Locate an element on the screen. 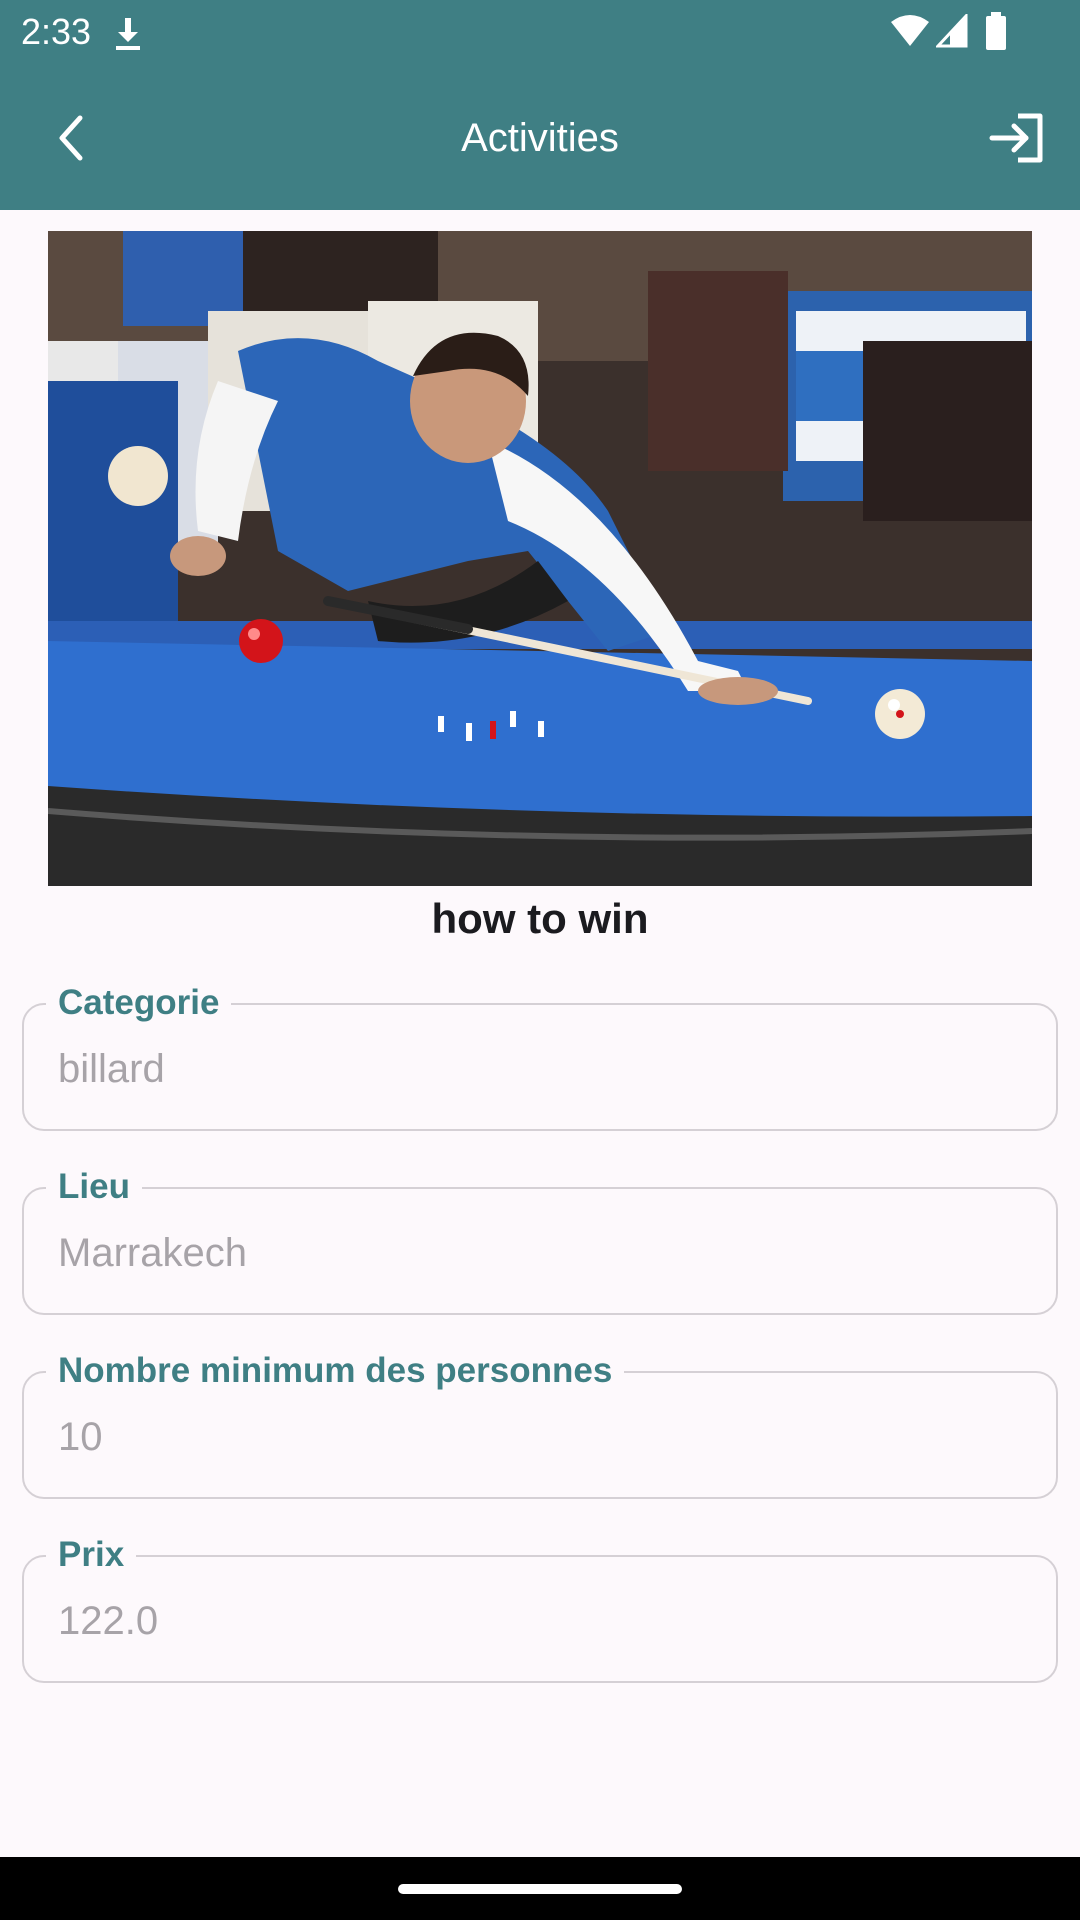 The height and width of the screenshot is (1920, 1080). login-button is located at coordinates (1017, 138).